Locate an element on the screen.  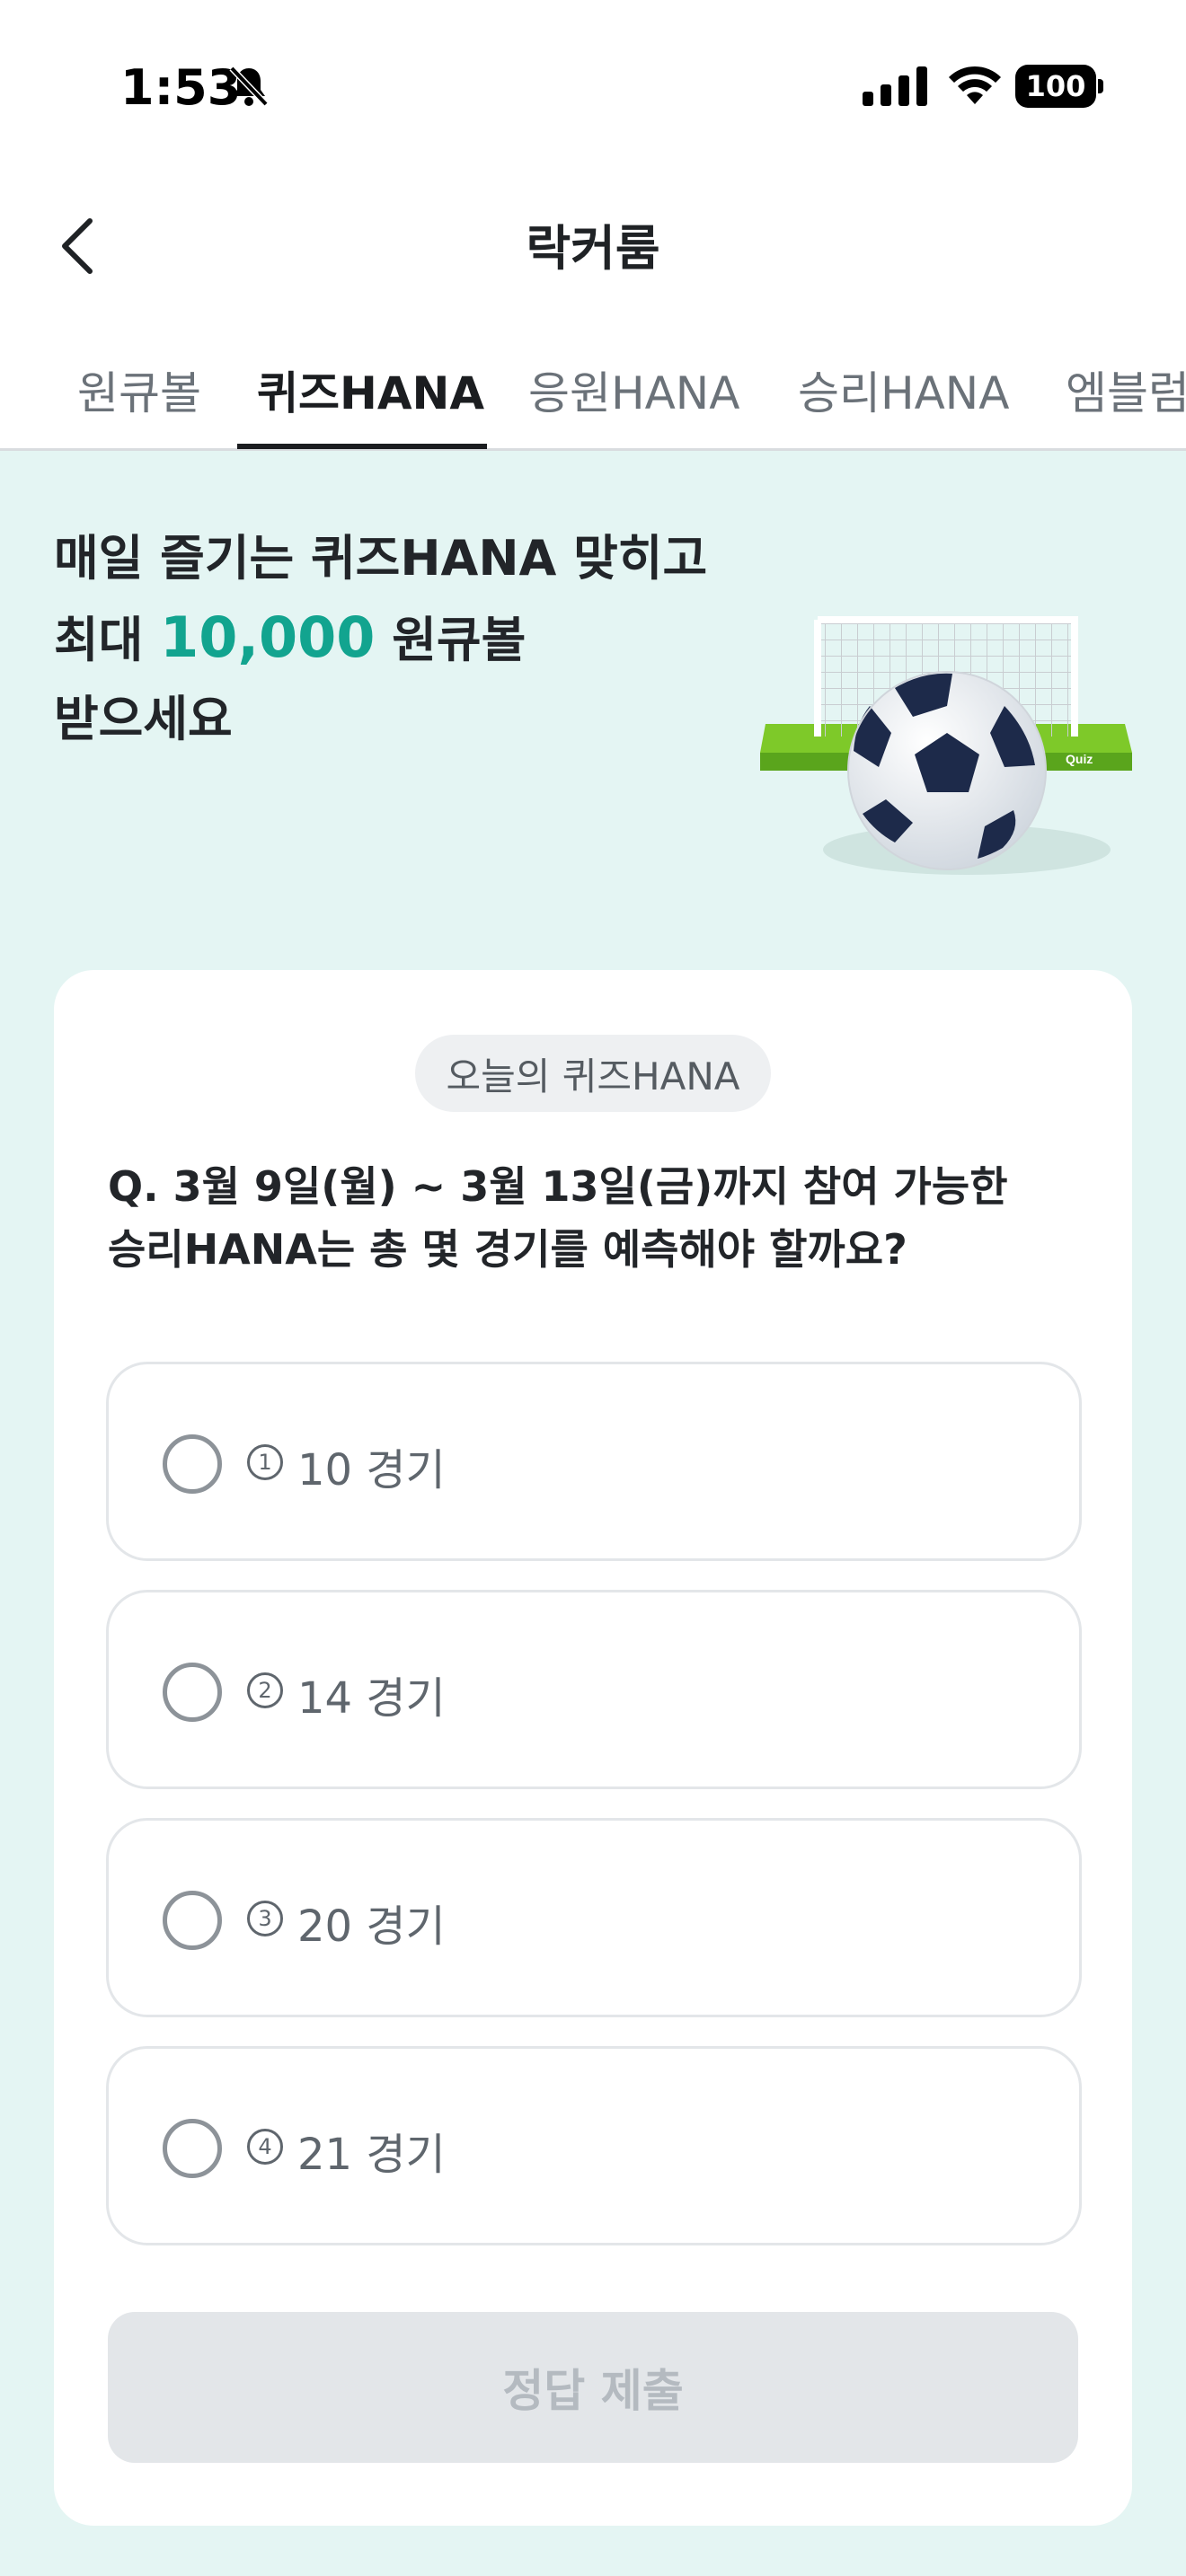
question-line-1: Q. 3월 9일(월) ~ 3월 13일(금)까지 참여 가능한 is located at coordinates (558, 1186).